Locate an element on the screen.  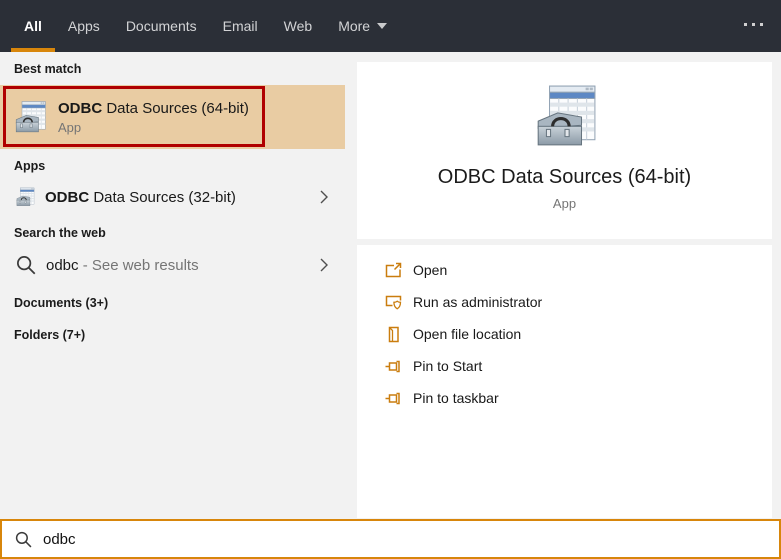
search-filter-tabbar: All Apps Documents Email Web More is located at coordinates (390, 26).